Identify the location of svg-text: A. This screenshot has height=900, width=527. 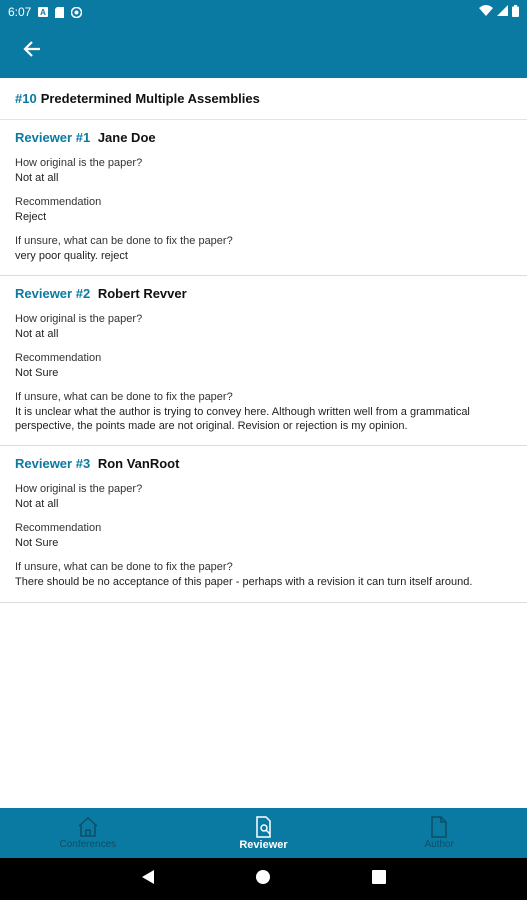
(43, 12).